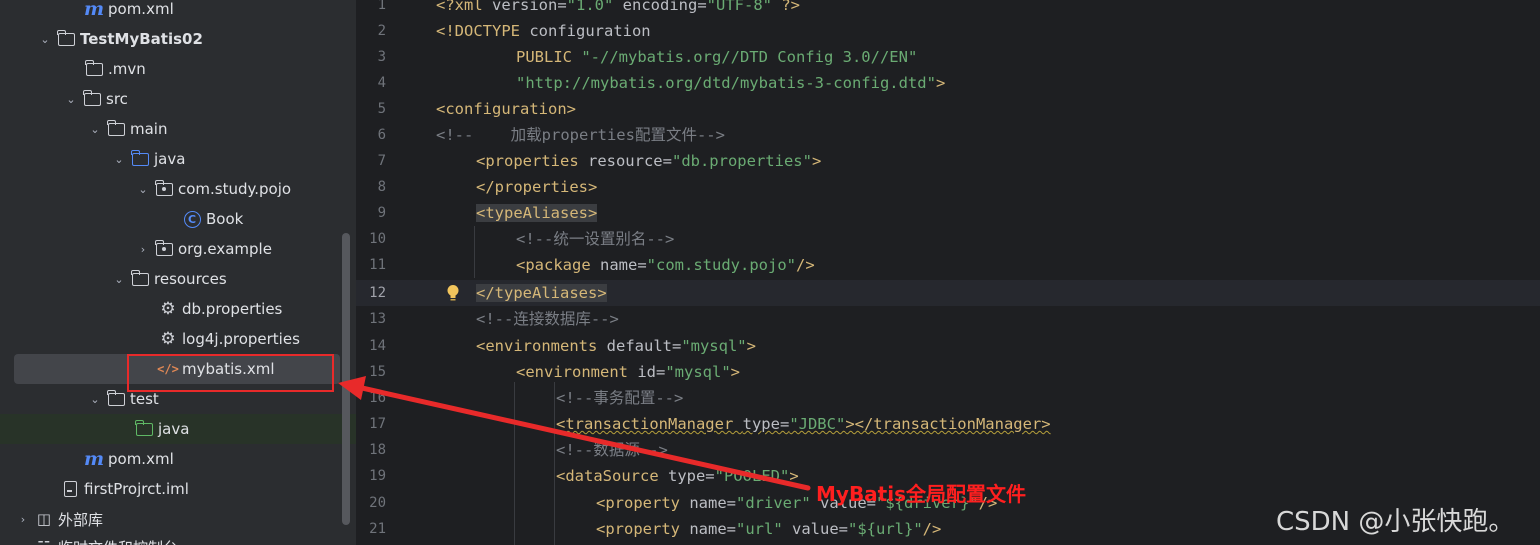  Describe the element at coordinates (487, 213) in the screenshot. I see `code-line: 9 <typeAliases>` at that location.